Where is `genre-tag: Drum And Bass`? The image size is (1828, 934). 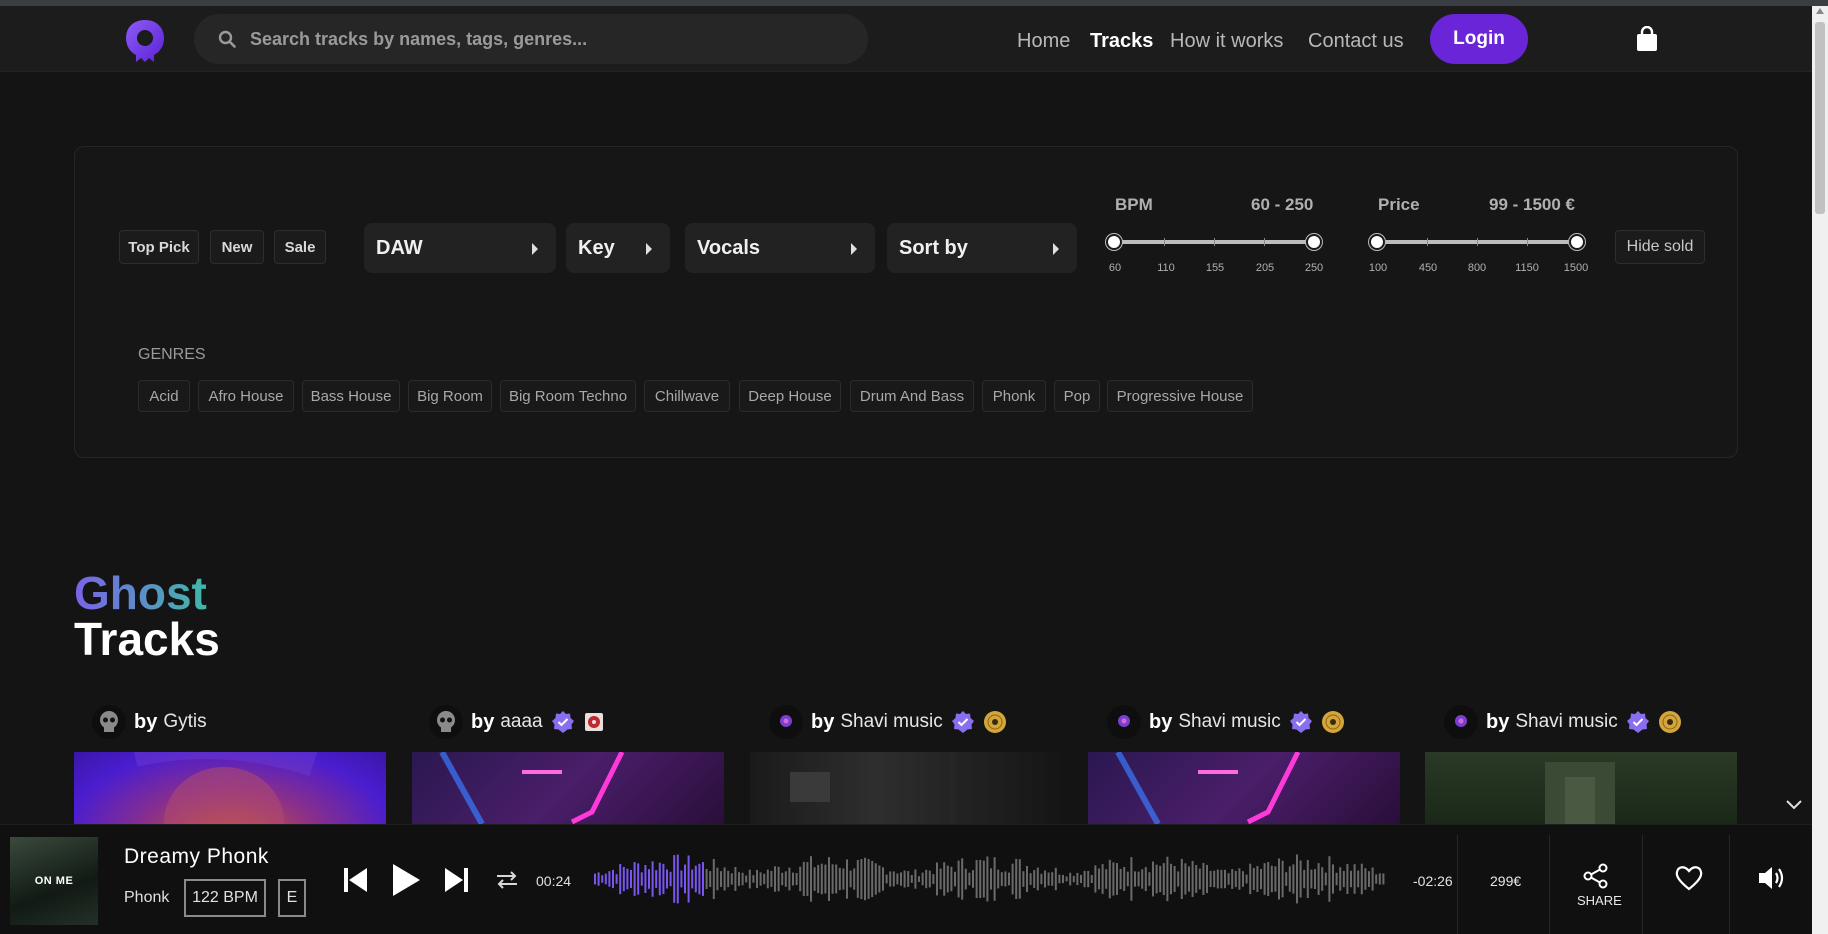
genre-tag: Drum And Bass is located at coordinates (912, 396).